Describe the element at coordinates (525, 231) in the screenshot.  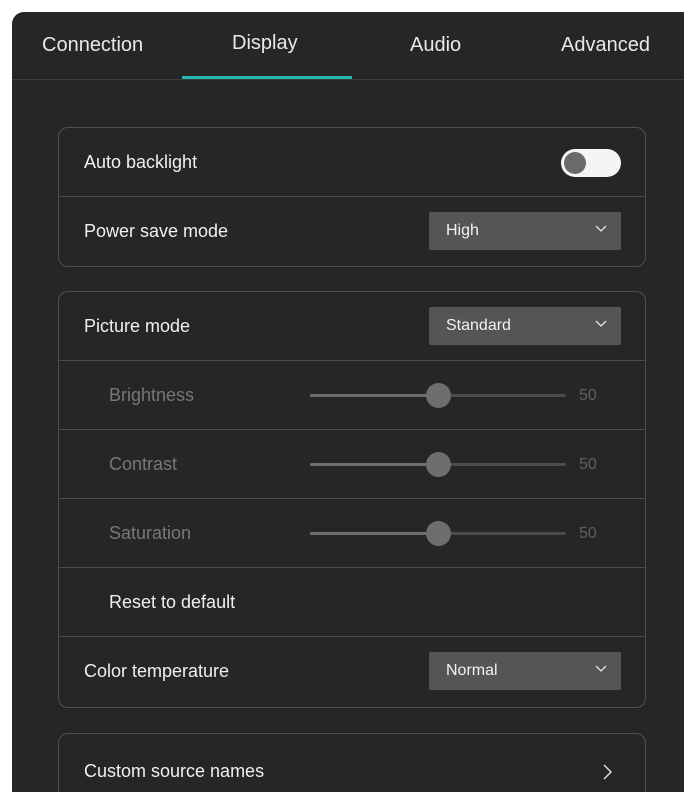
I see `power-save-mode-select: High` at that location.